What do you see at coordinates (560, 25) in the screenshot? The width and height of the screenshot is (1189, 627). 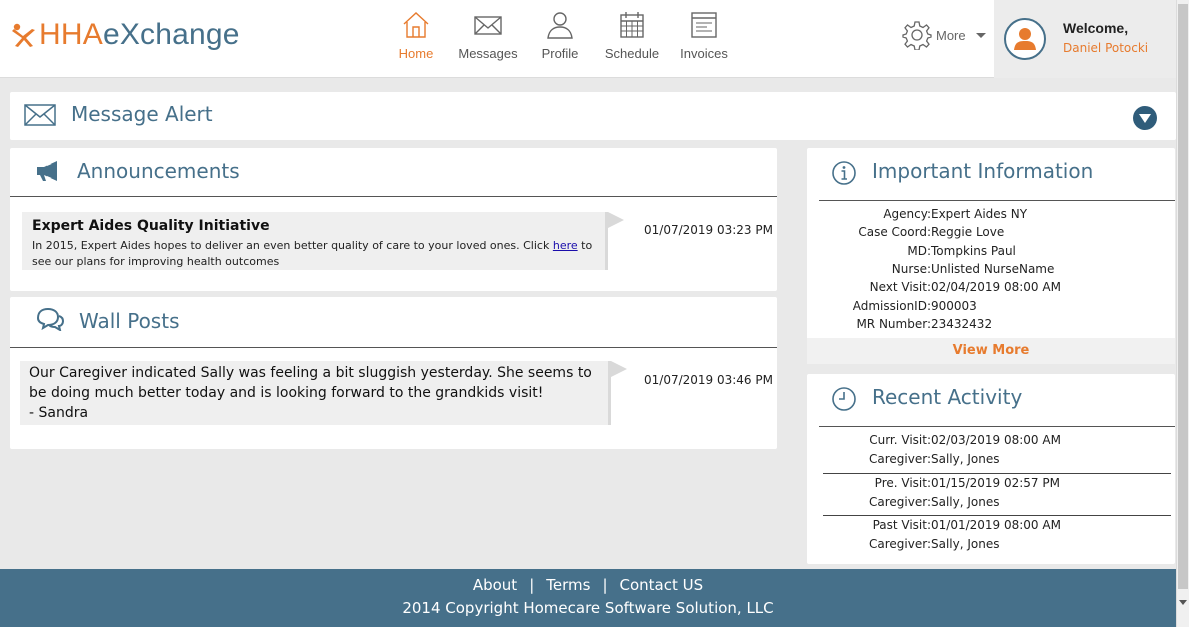 I see `person-icon` at bounding box center [560, 25].